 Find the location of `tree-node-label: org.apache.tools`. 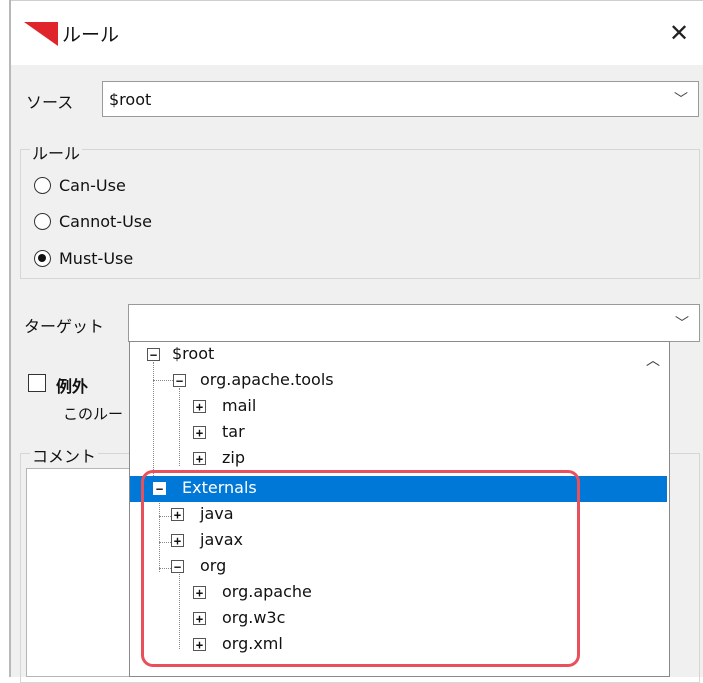

tree-node-label: org.apache.tools is located at coordinates (267, 379).